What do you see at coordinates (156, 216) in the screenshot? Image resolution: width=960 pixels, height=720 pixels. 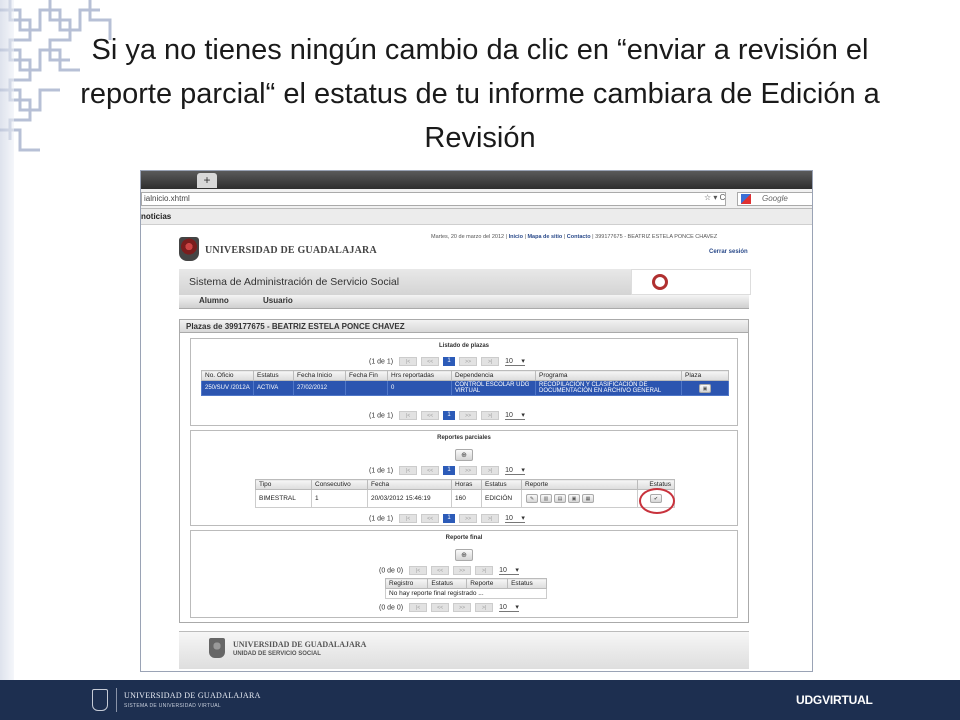 I see `bookmark-noticias: noticias` at bounding box center [156, 216].